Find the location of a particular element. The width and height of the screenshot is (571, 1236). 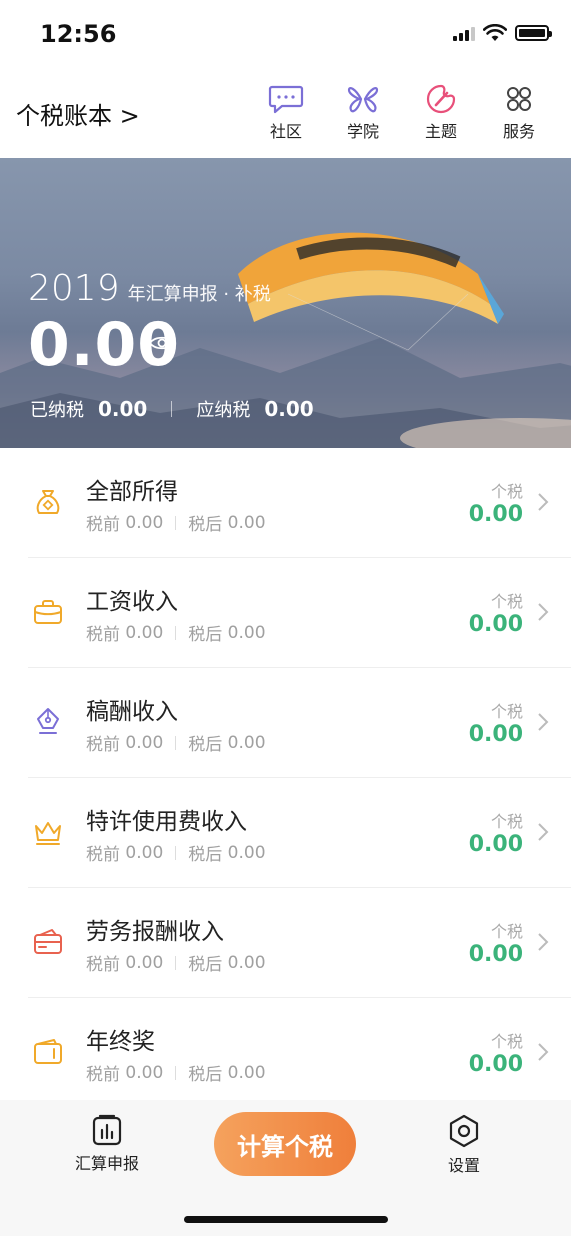

nav-academy: 学院 is located at coordinates (363, 113).